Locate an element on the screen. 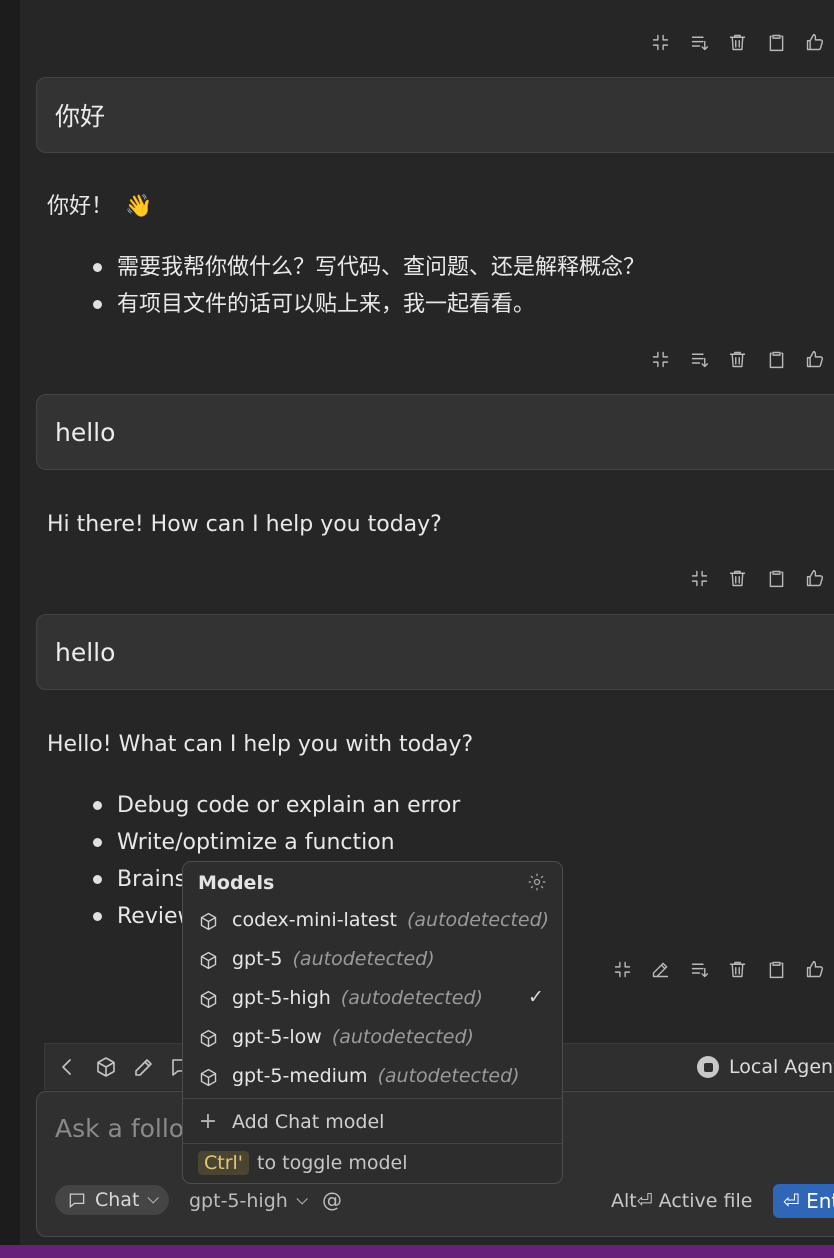 The height and width of the screenshot is (1258, 834). response-text: Hello! What can I help you with today? is located at coordinates (260, 744).